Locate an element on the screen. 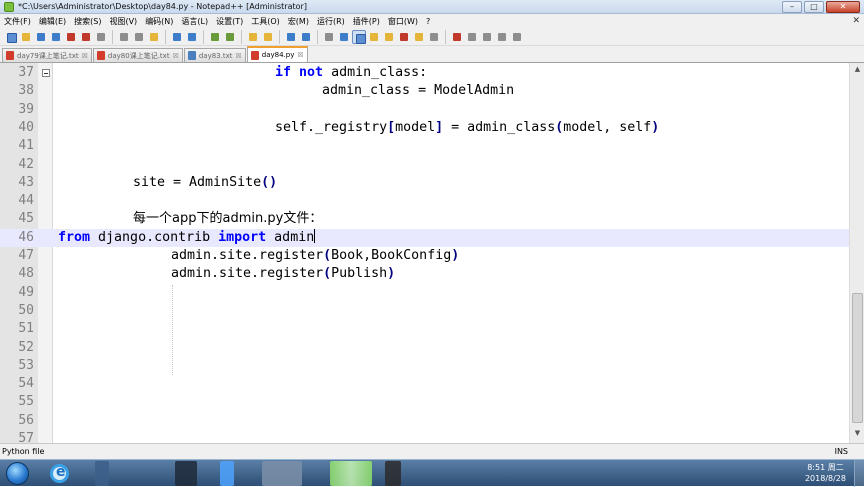 Image resolution: width=864 pixels, height=487 pixels. tab-day83: day83.txt ☒ is located at coordinates (214, 55).